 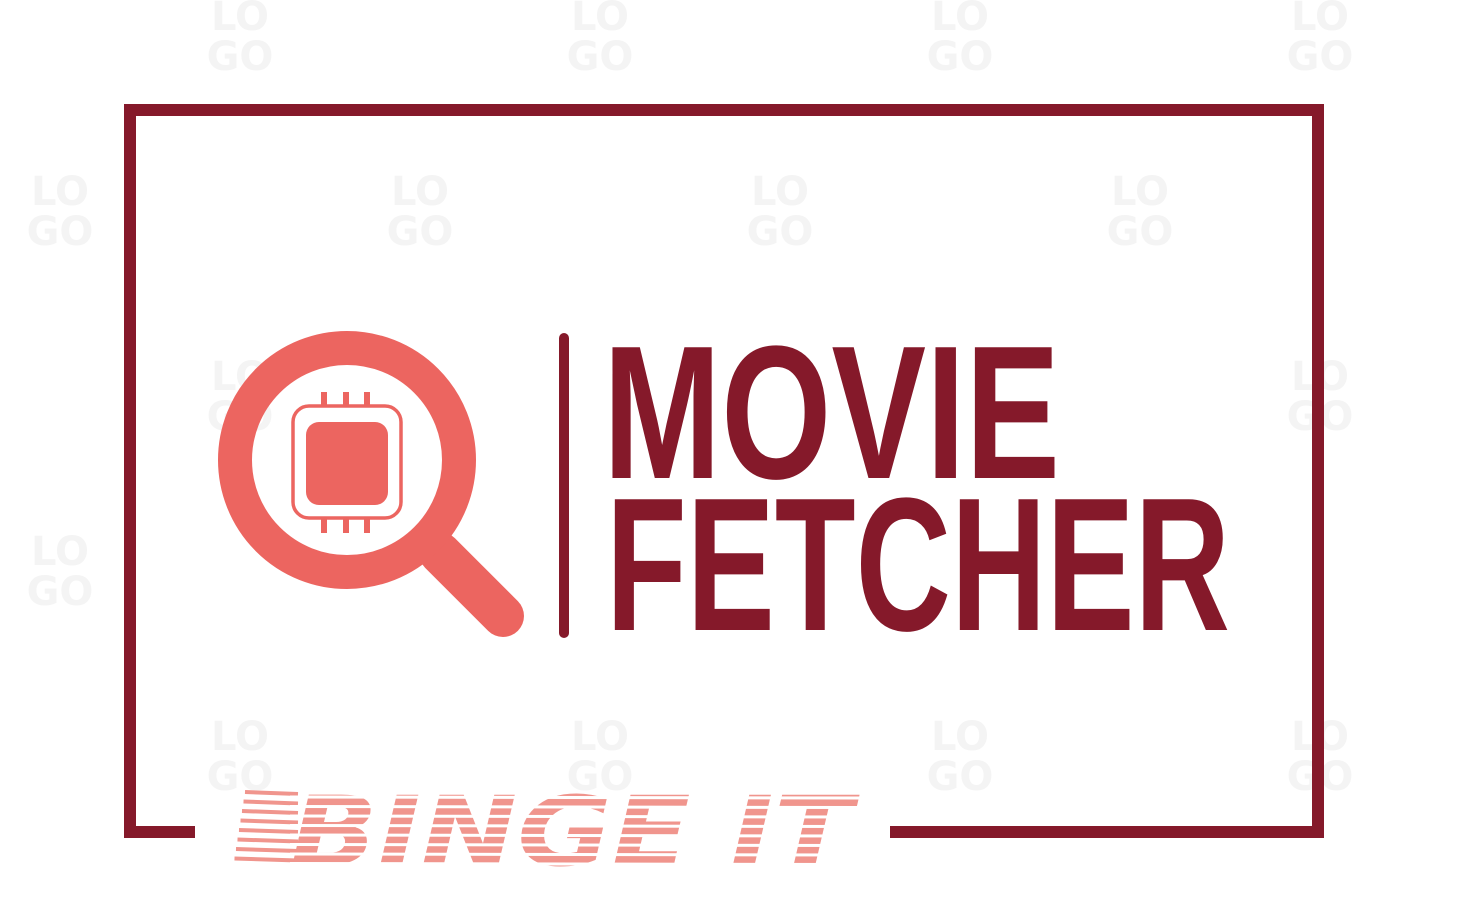 What do you see at coordinates (575, 832) in the screenshot?
I see `tagline-text: BINGE IT` at bounding box center [575, 832].